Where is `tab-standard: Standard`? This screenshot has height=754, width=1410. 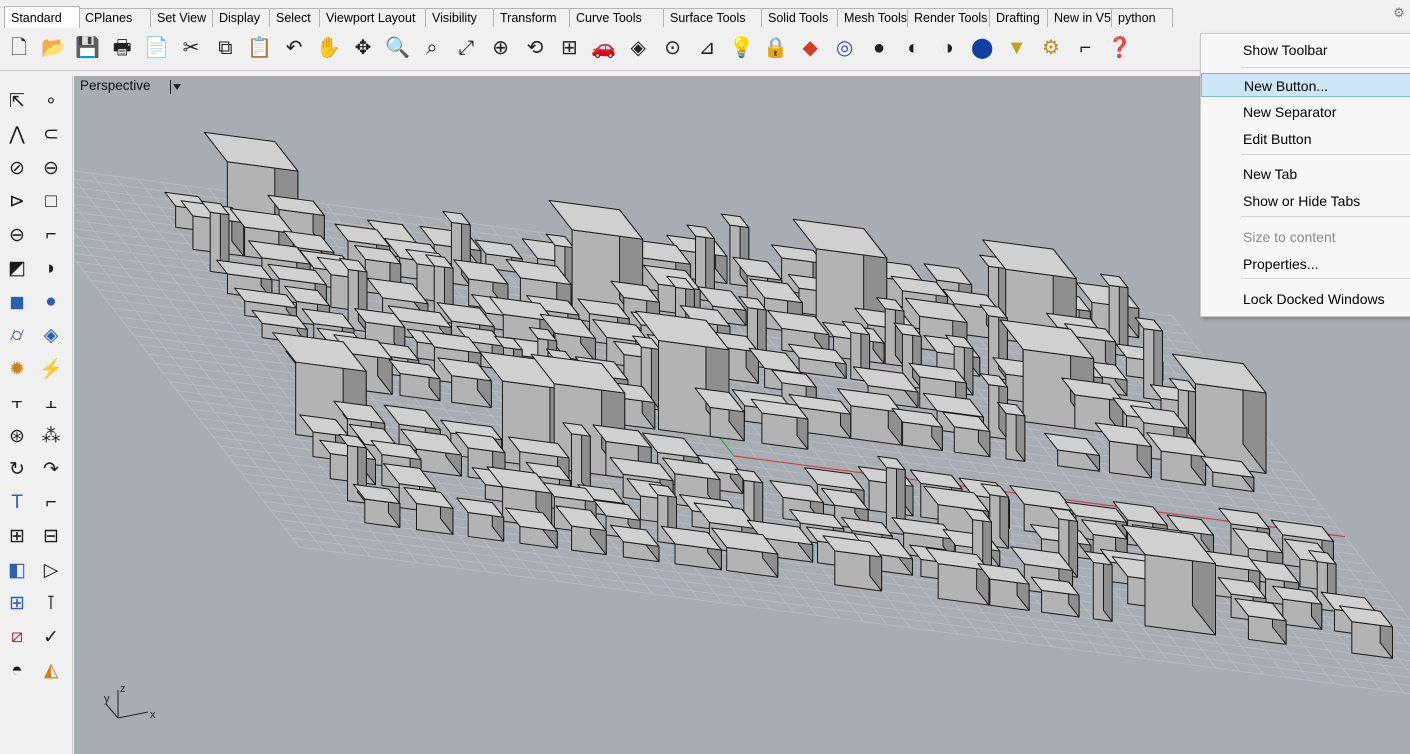 tab-standard: Standard is located at coordinates (42, 17).